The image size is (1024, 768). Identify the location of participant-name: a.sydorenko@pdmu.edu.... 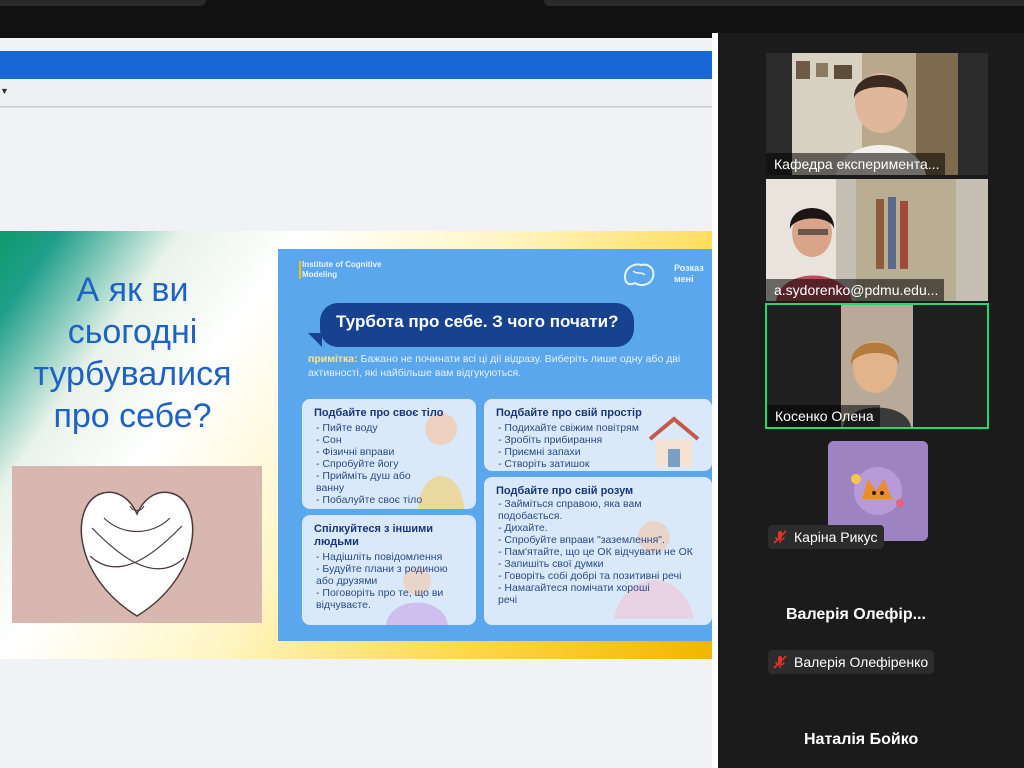
(855, 290).